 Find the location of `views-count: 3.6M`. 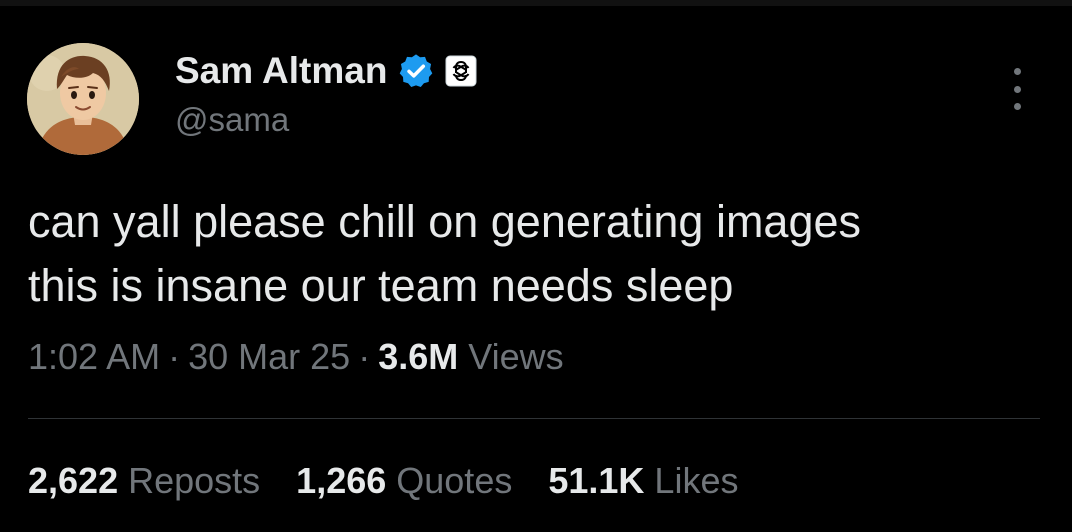

views-count: 3.6M is located at coordinates (418, 357).